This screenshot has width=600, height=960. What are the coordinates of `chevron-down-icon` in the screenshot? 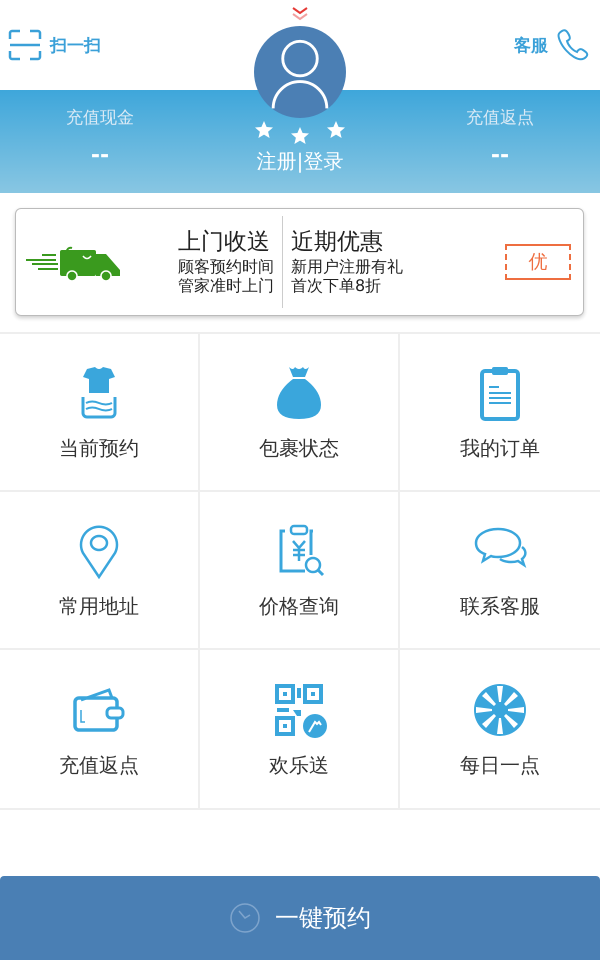 It's located at (300, 14).